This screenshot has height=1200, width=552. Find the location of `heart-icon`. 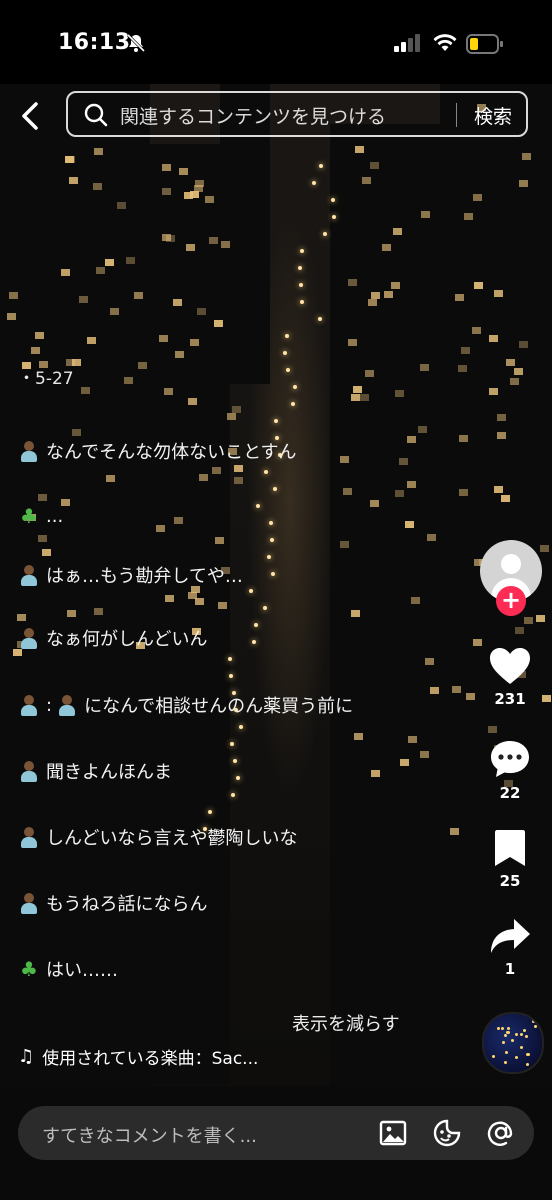

heart-icon is located at coordinates (510, 666).